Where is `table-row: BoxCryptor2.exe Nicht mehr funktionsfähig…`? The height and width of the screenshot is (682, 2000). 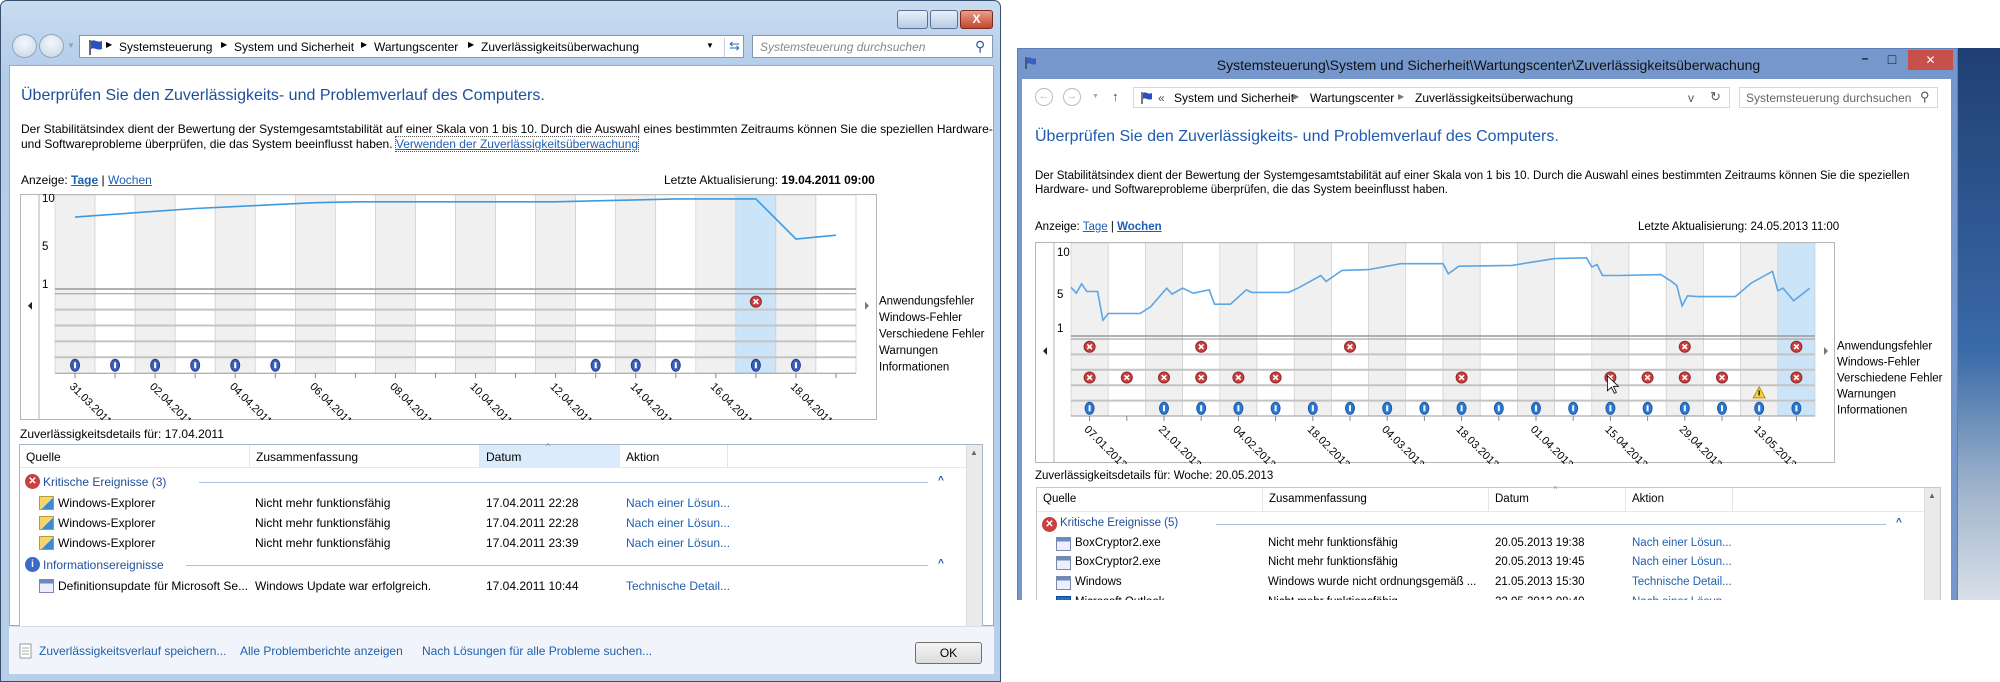
table-row: BoxCryptor2.exe Nicht mehr funktionsfähig… is located at coordinates (1479, 564).